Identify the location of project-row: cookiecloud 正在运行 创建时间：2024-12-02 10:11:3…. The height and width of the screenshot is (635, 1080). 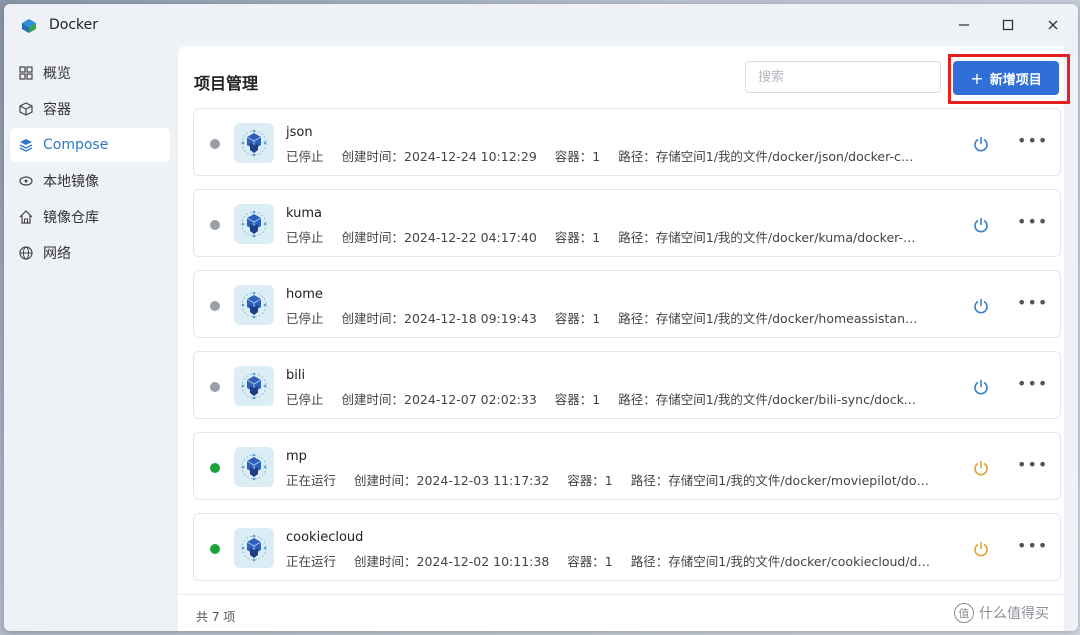
(627, 547).